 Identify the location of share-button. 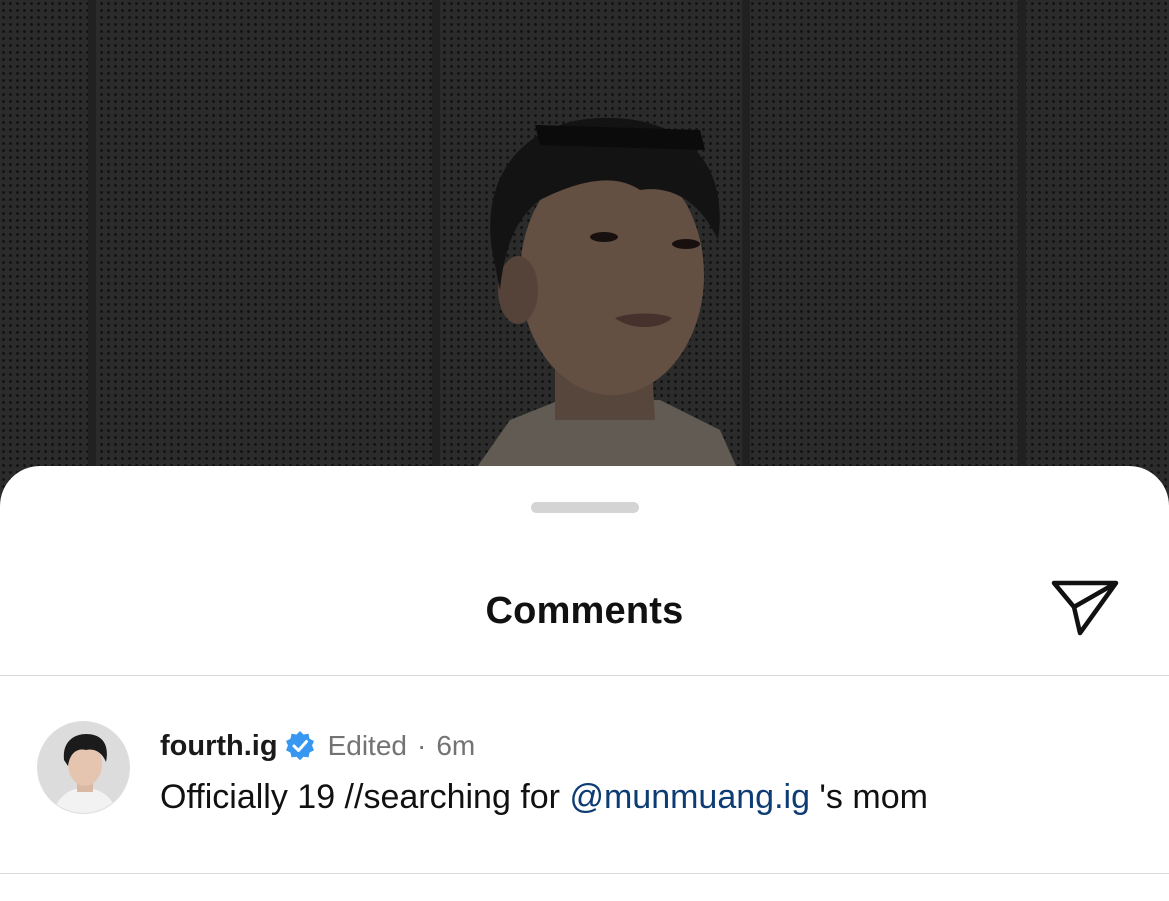
(1086, 608).